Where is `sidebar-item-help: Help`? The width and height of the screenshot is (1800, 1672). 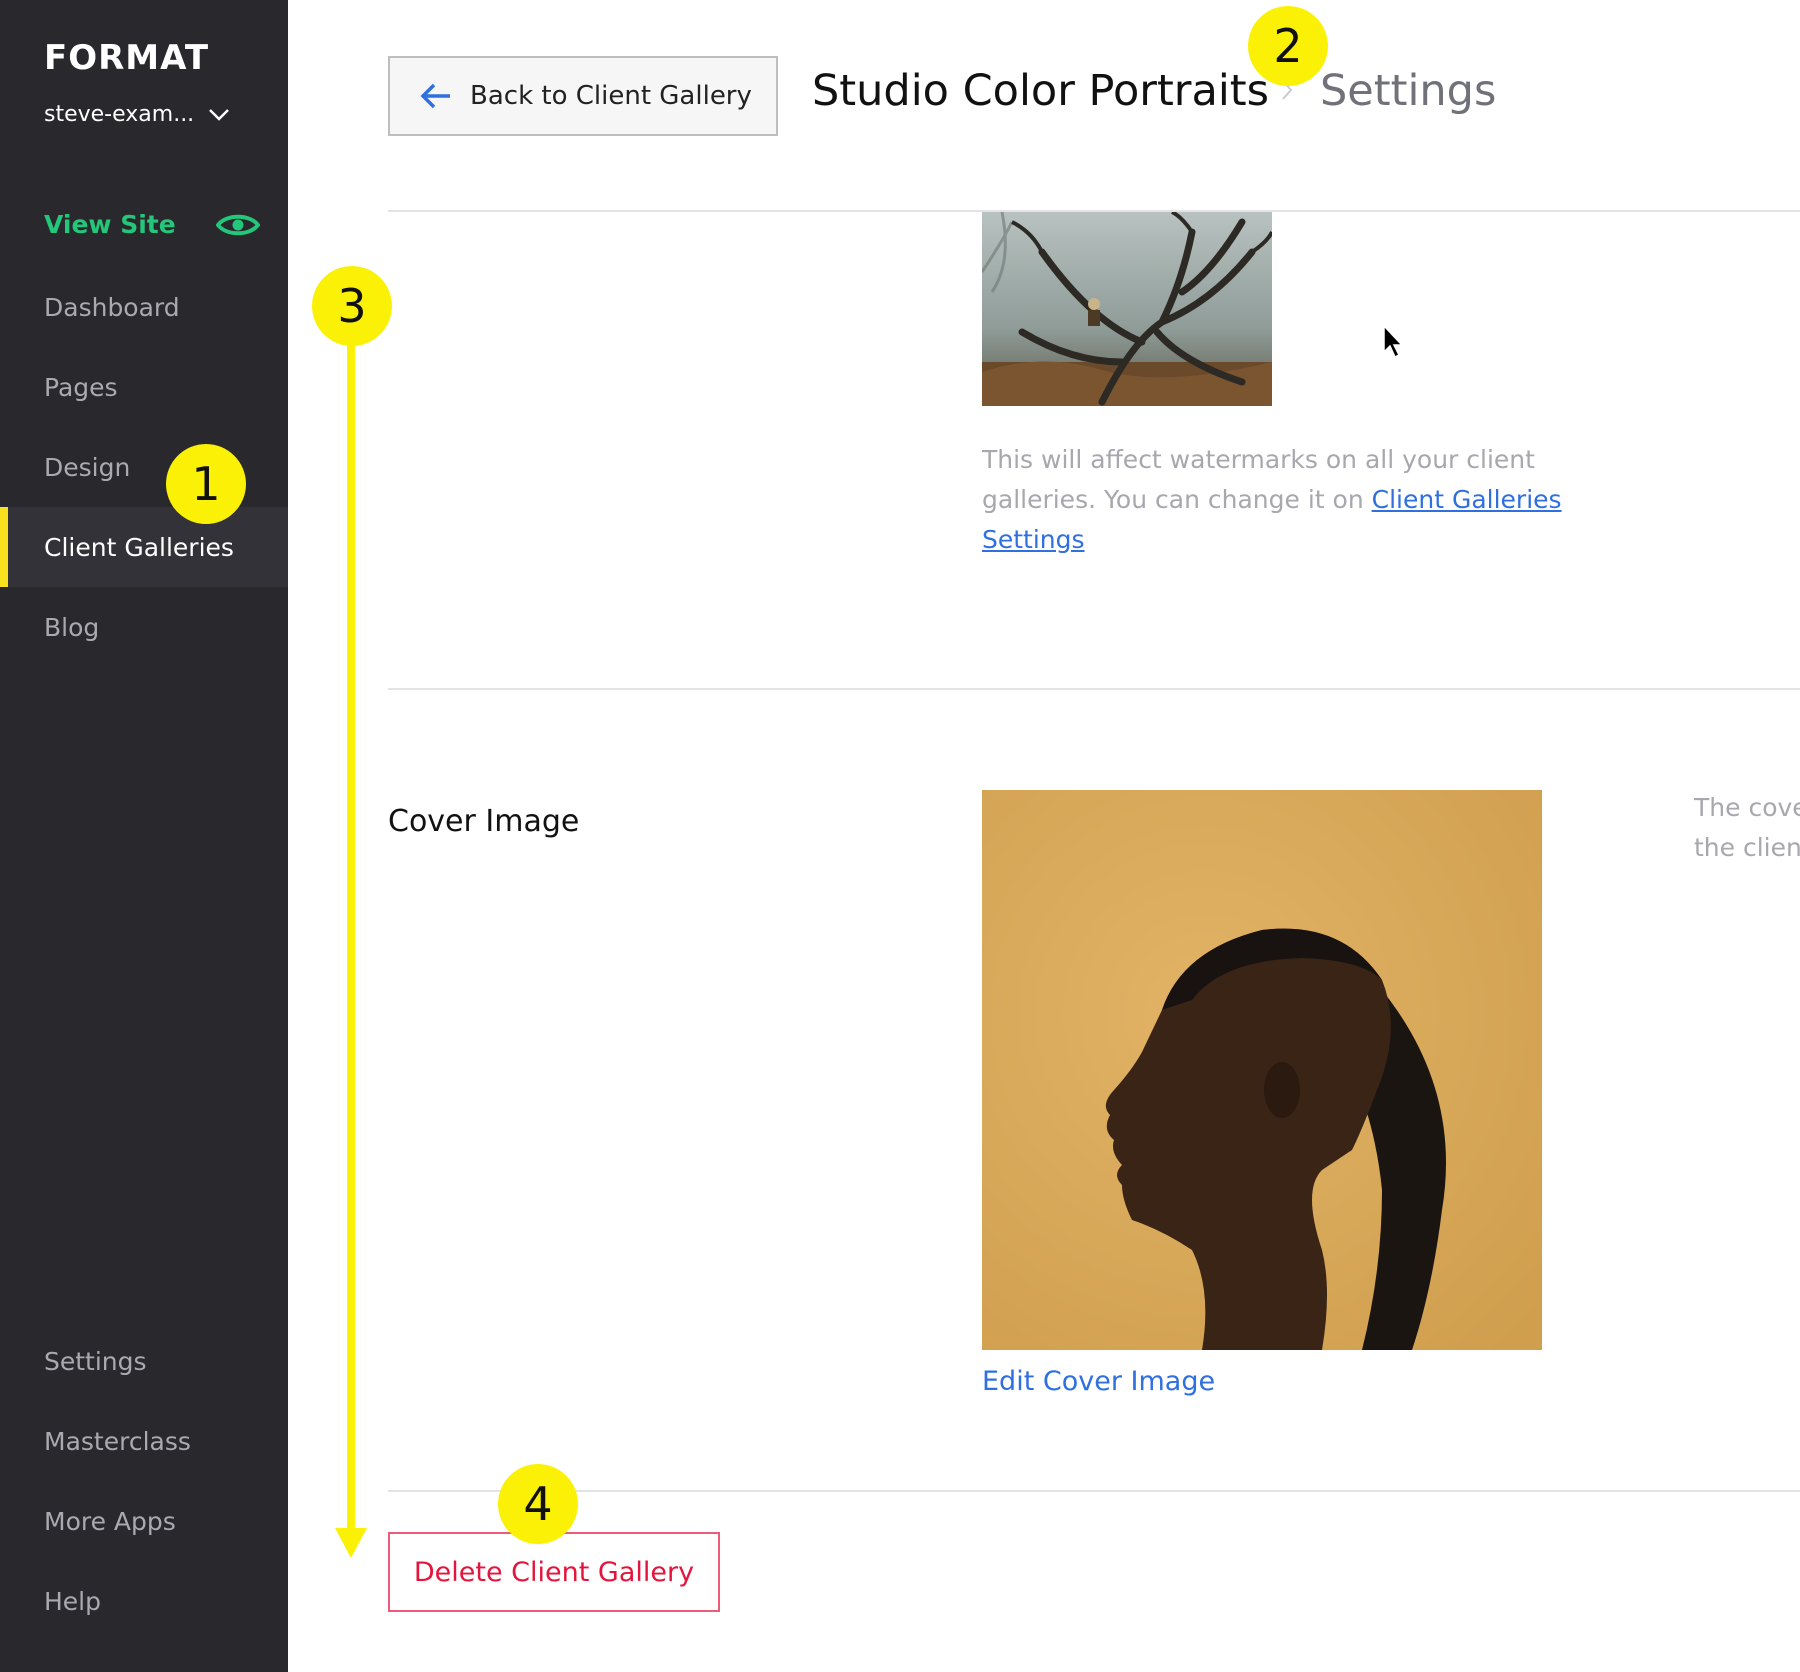 sidebar-item-help: Help is located at coordinates (144, 1601).